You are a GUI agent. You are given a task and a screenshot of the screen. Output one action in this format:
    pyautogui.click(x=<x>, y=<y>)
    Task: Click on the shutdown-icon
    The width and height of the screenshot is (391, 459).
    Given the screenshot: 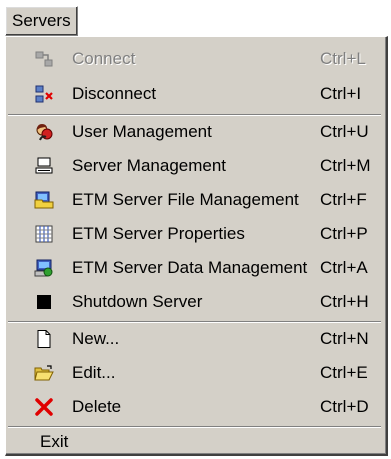 What is the action you would take?
    pyautogui.click(x=44, y=302)
    